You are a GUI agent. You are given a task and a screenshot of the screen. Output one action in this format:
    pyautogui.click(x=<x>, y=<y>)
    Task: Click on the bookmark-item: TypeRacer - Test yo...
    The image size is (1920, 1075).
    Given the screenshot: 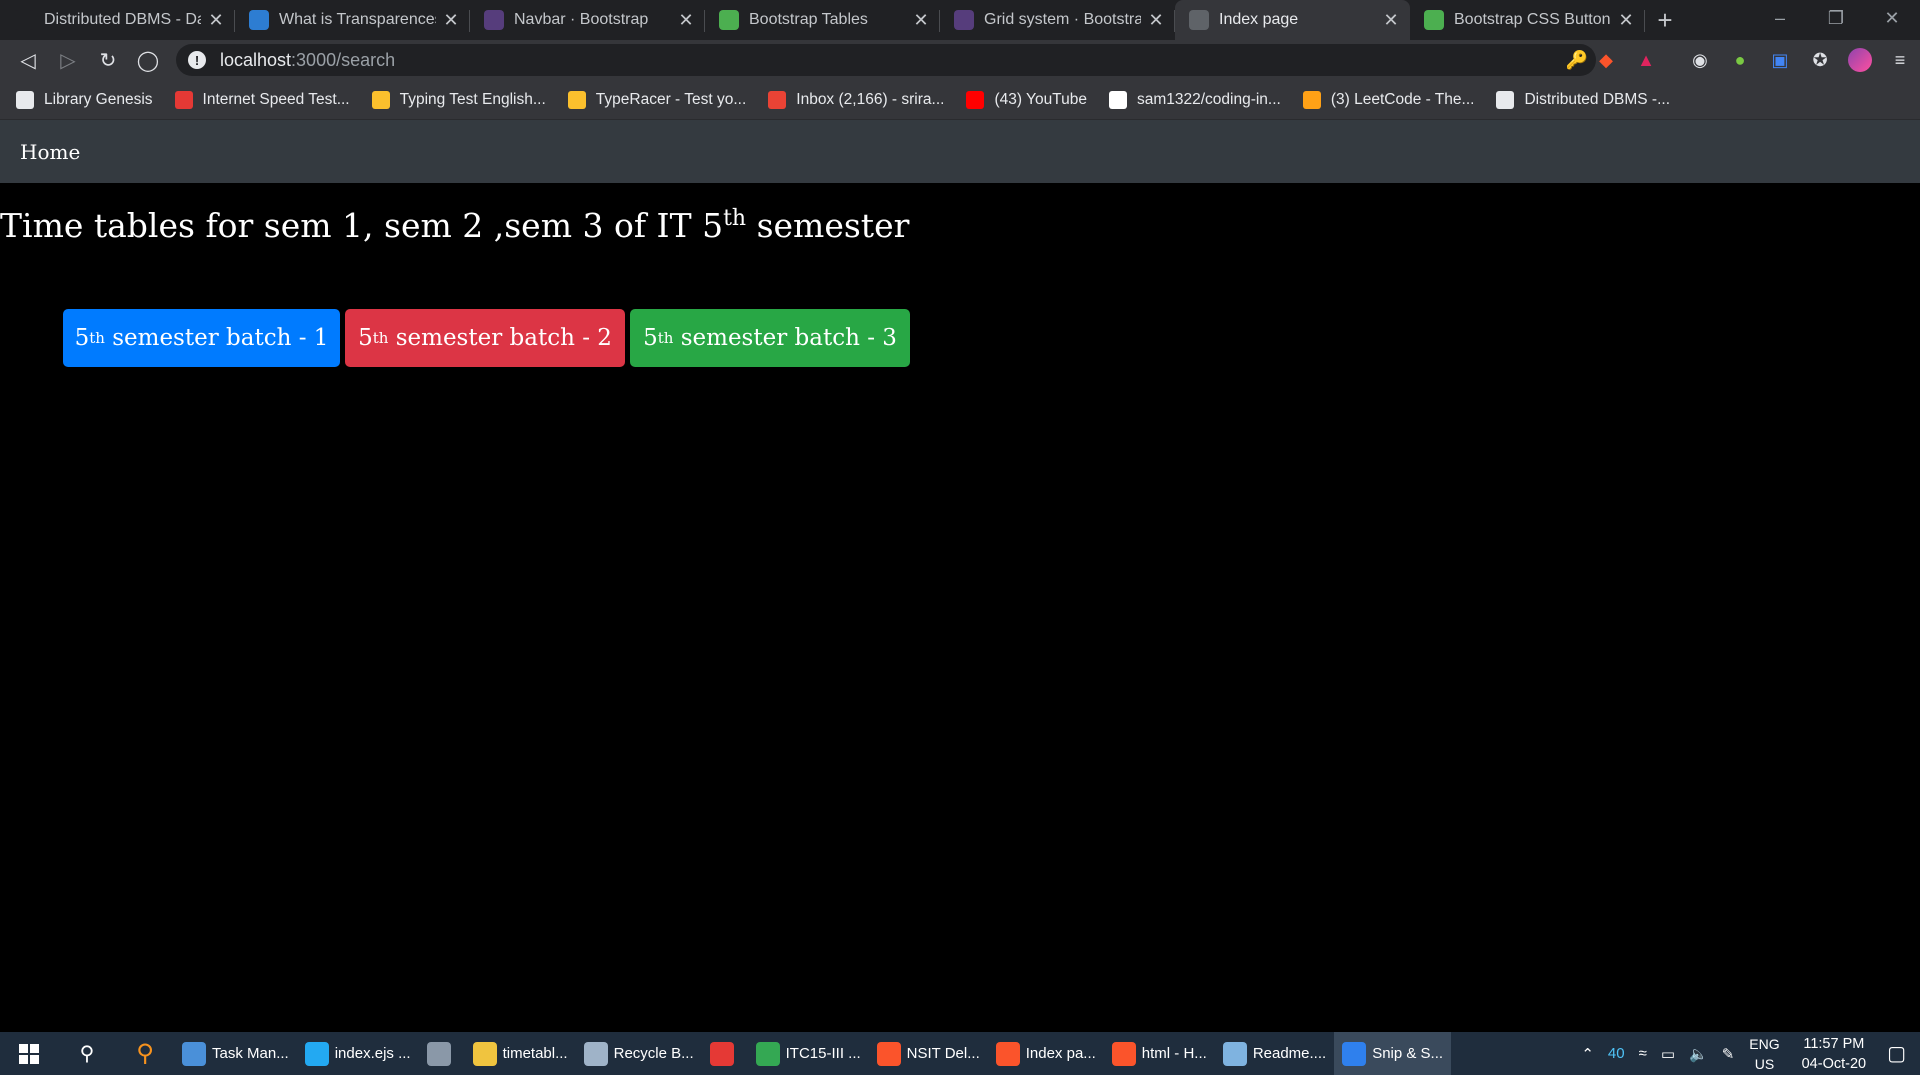 What is the action you would take?
    pyautogui.click(x=656, y=99)
    